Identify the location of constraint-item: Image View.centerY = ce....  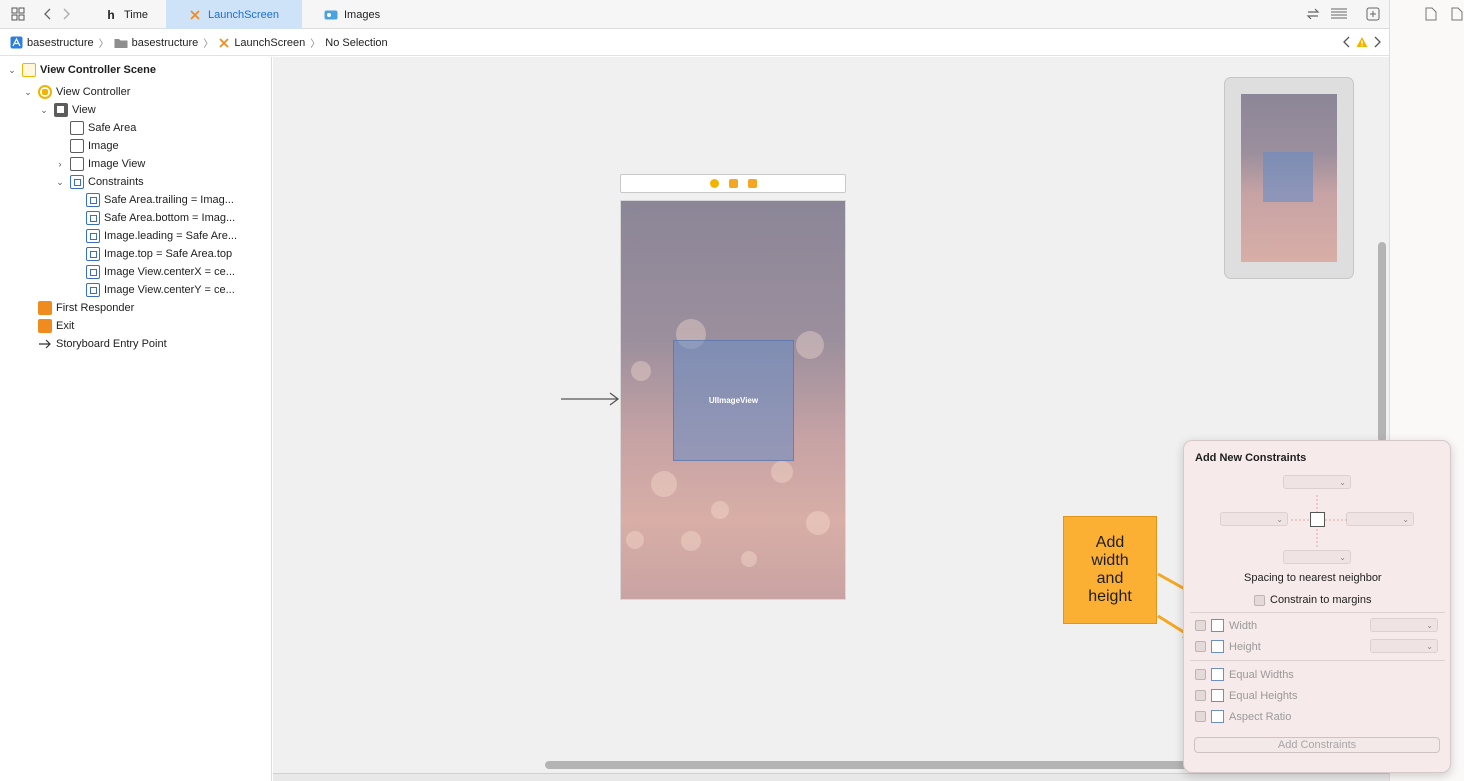
(160, 290).